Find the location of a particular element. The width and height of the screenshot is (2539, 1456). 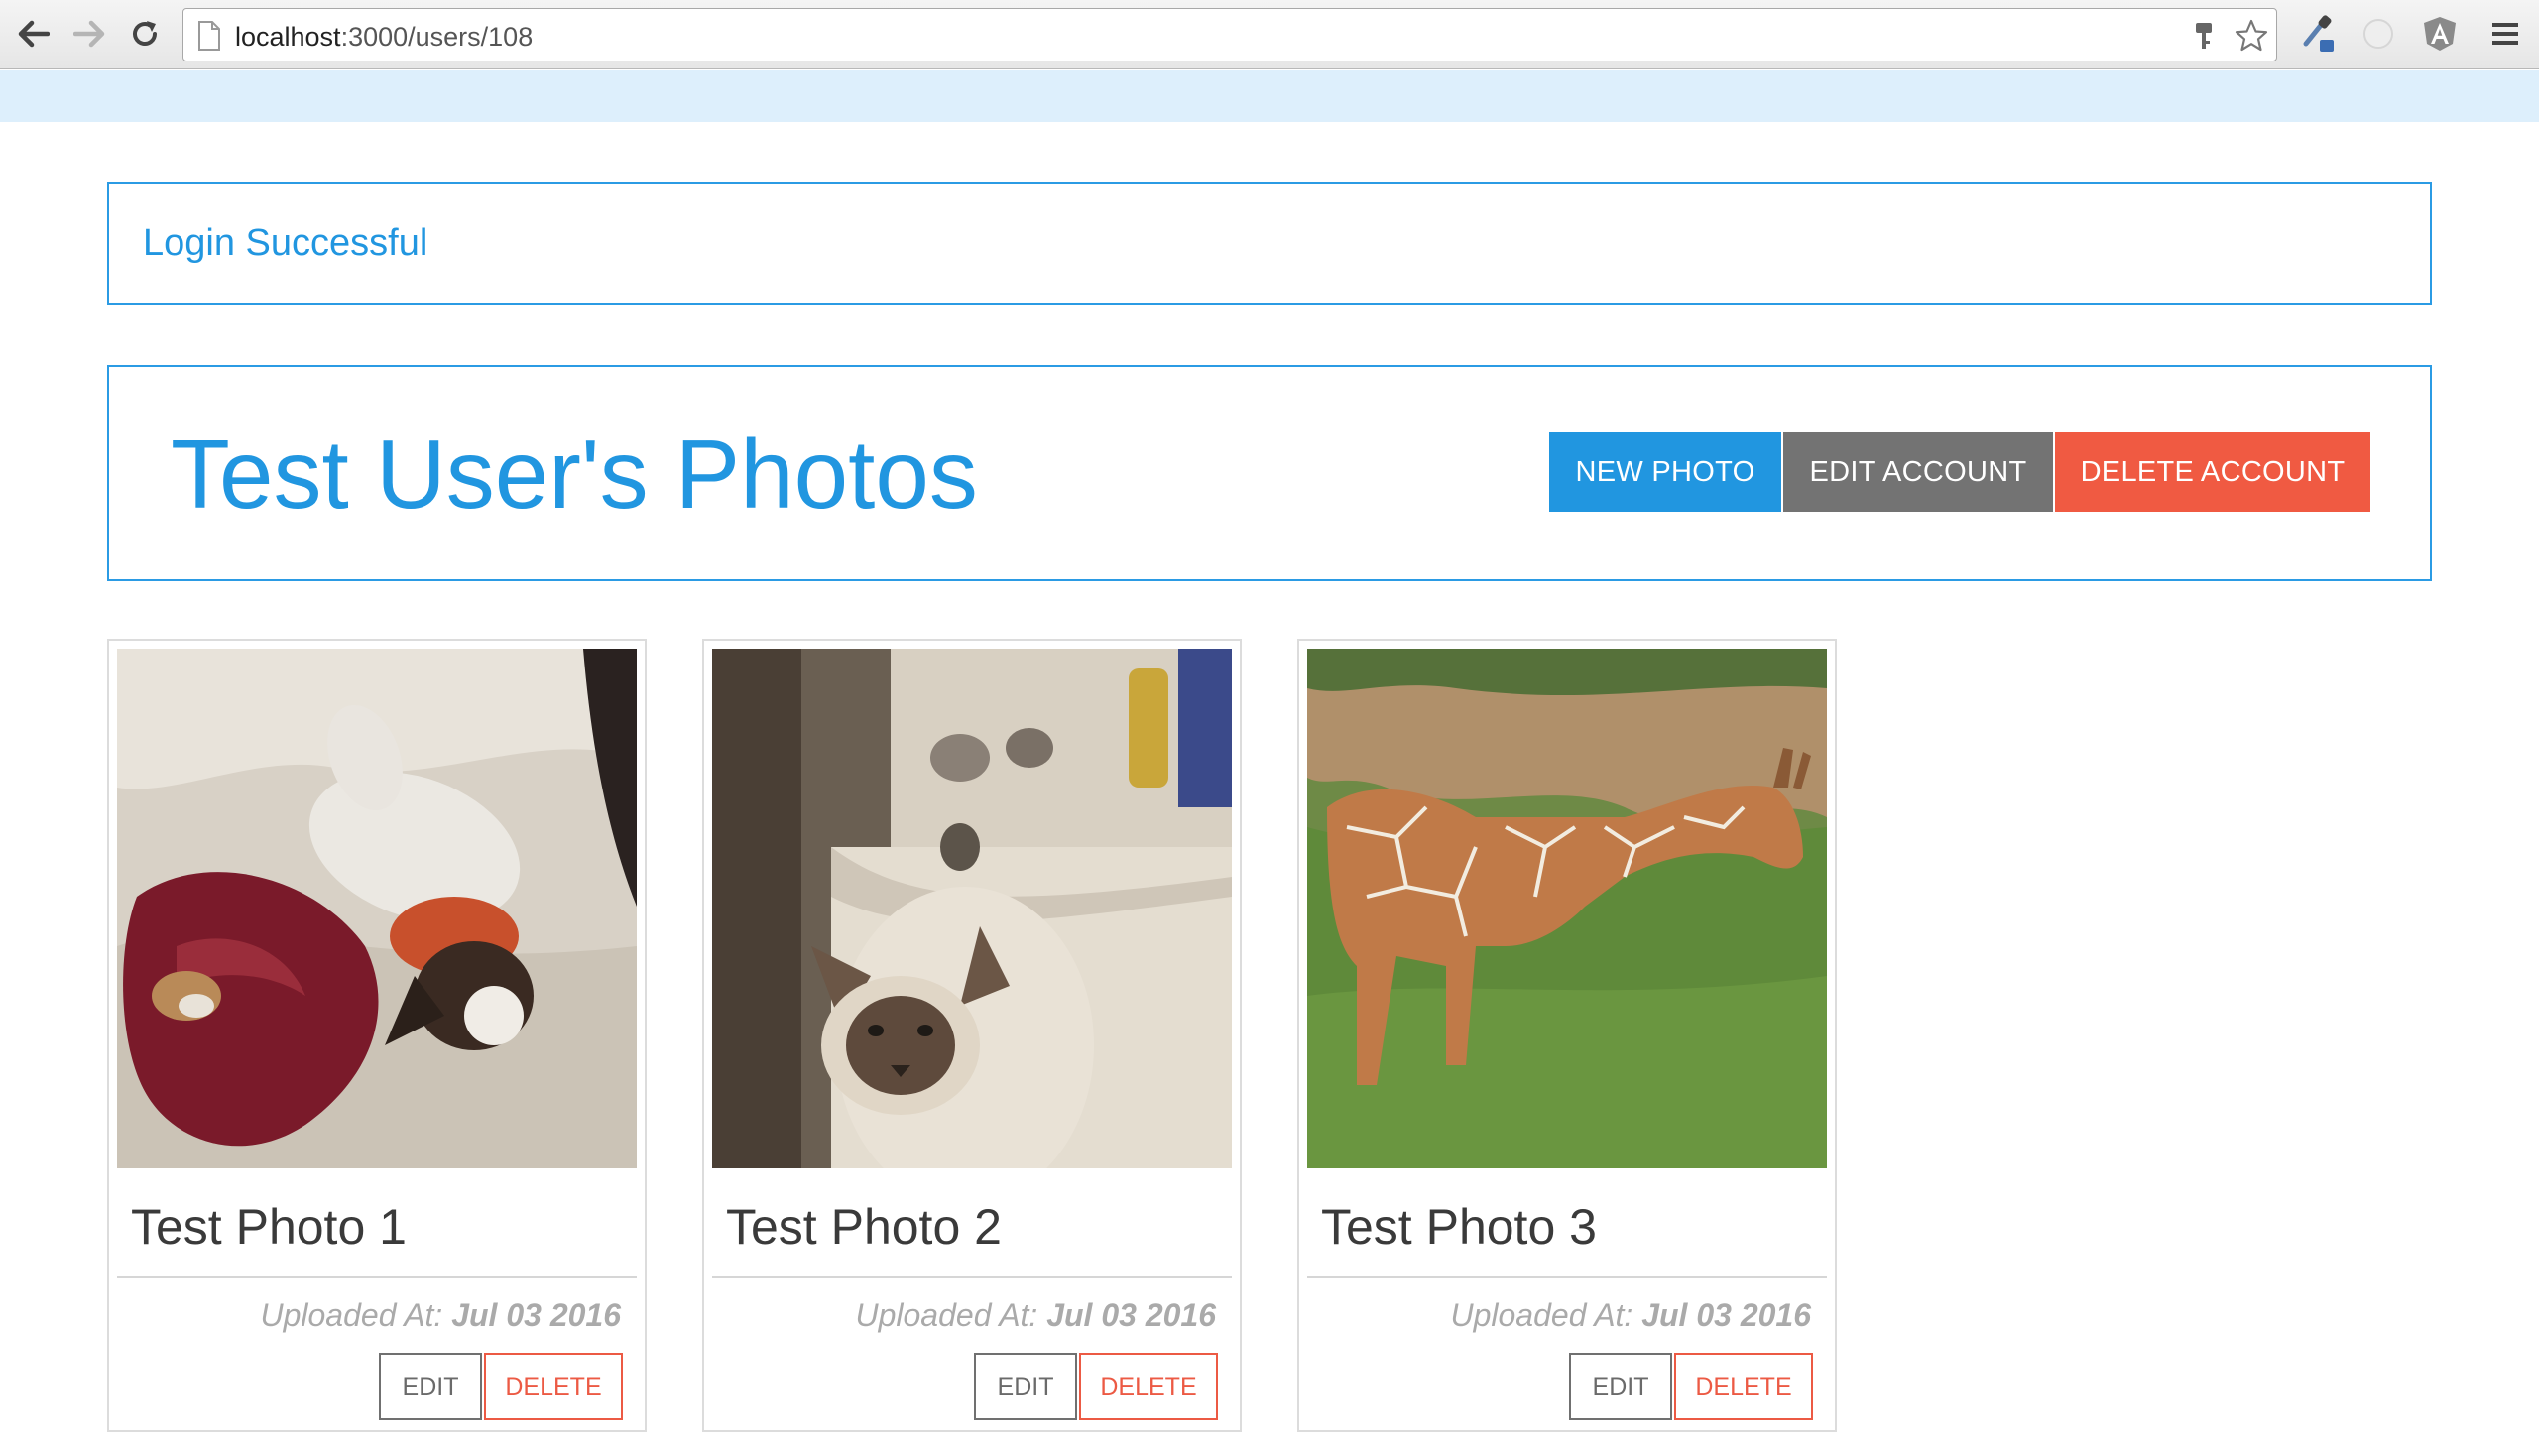

reload-button is located at coordinates (145, 34).